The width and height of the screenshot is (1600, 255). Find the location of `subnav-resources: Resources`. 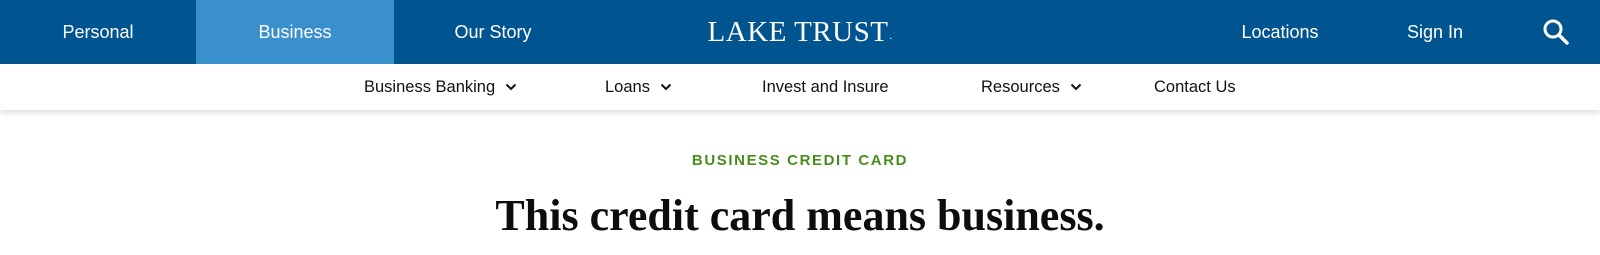

subnav-resources: Resources is located at coordinates (1031, 87).